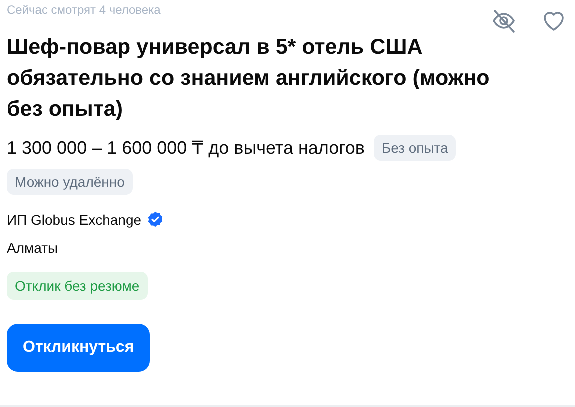 The height and width of the screenshot is (407, 575). Describe the element at coordinates (84, 10) in the screenshot. I see `viewer-count: Сейчас смотрят 4 человека` at that location.